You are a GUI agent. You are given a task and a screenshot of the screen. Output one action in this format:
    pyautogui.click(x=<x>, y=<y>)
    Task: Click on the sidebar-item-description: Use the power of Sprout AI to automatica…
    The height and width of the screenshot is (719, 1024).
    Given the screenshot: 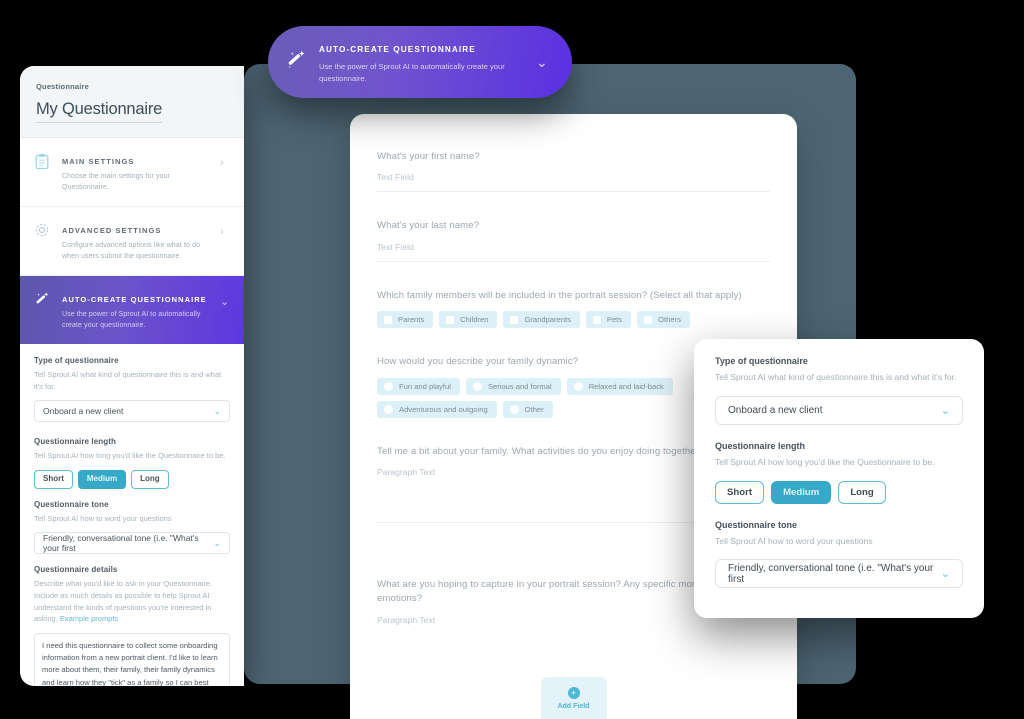 What is the action you would take?
    pyautogui.click(x=131, y=320)
    